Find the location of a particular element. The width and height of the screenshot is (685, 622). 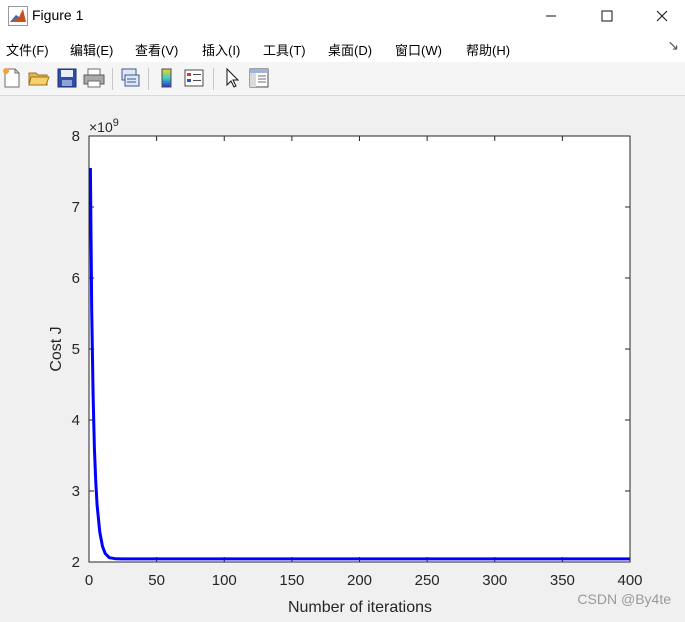

close-button is located at coordinates (662, 16).